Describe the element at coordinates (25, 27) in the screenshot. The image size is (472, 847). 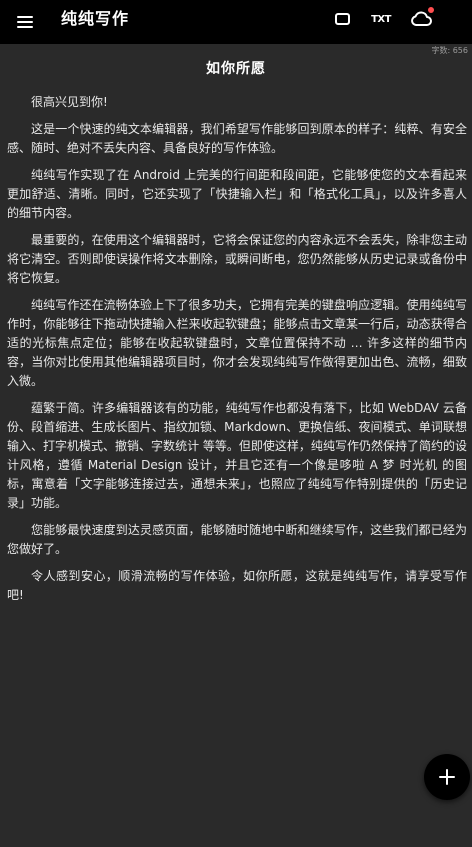
I see `menu-bar-bottom` at that location.